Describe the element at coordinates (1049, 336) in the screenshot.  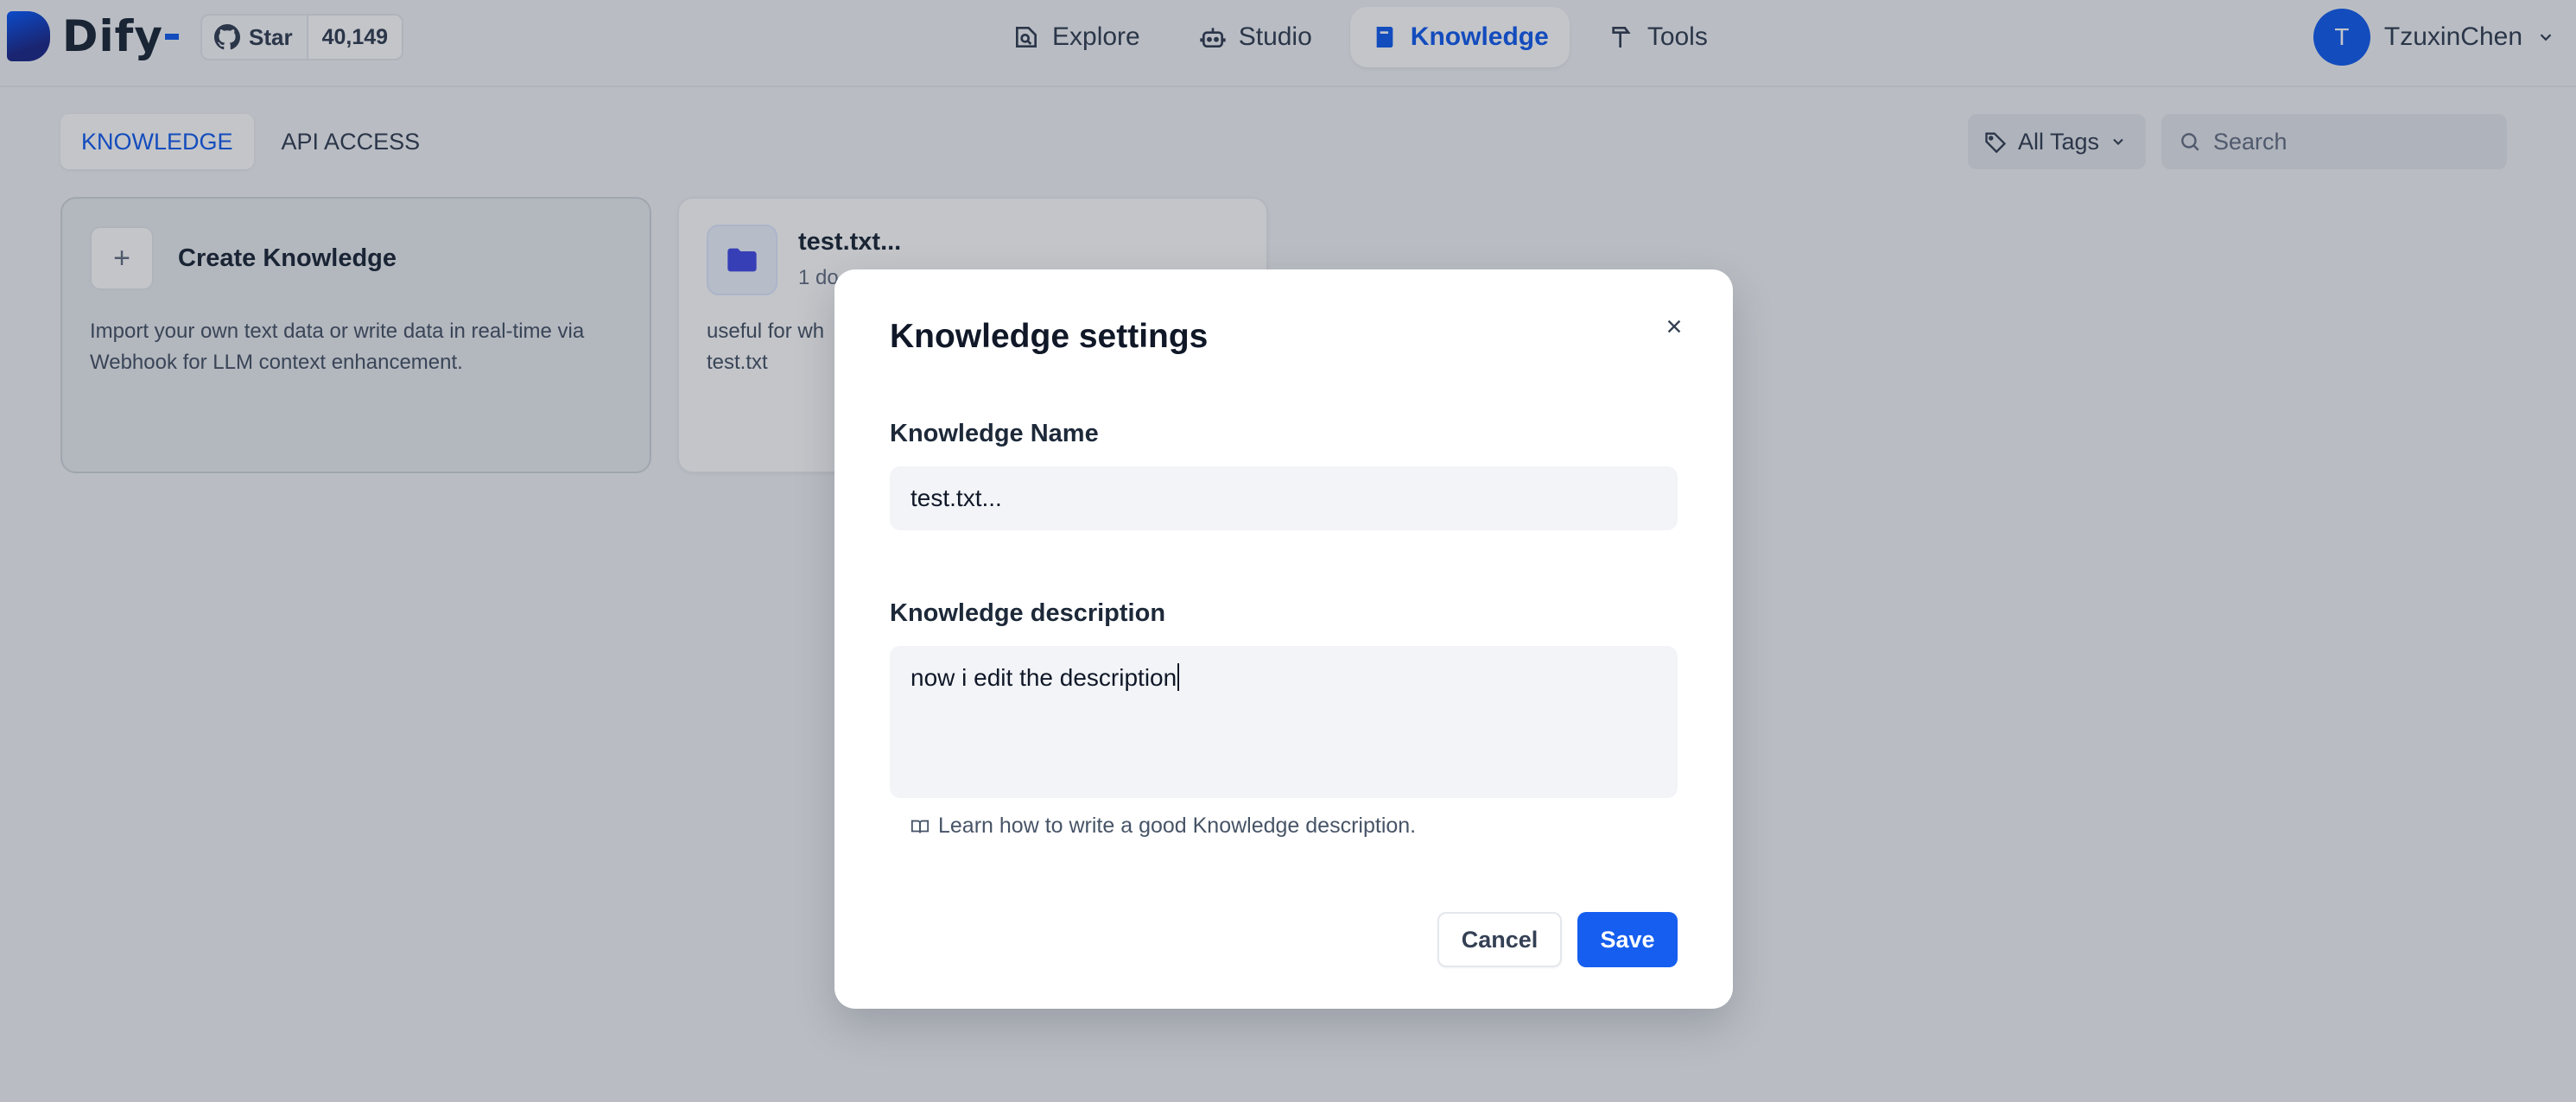
I see `modal-title: Knowledge settings` at that location.